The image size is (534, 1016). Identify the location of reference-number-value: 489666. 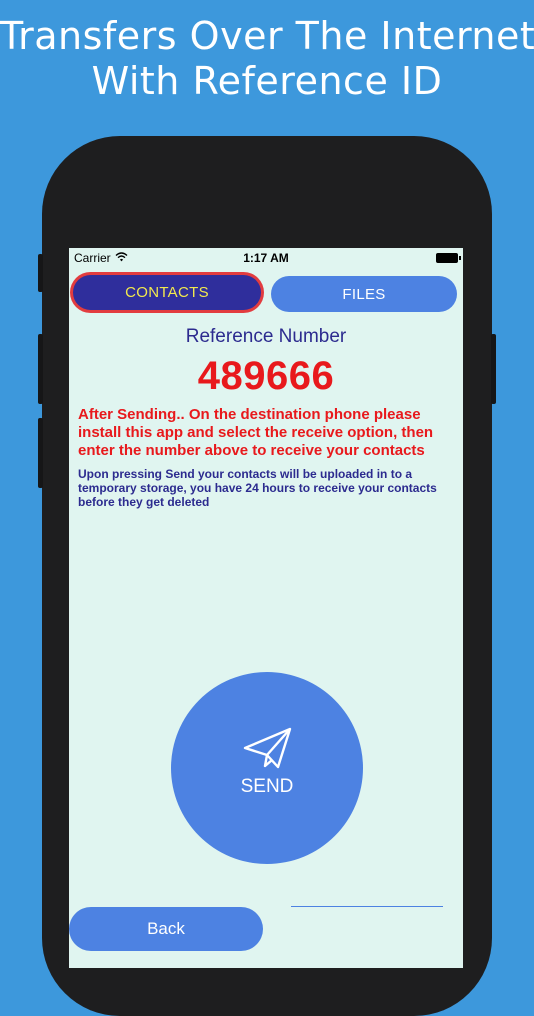
(266, 376).